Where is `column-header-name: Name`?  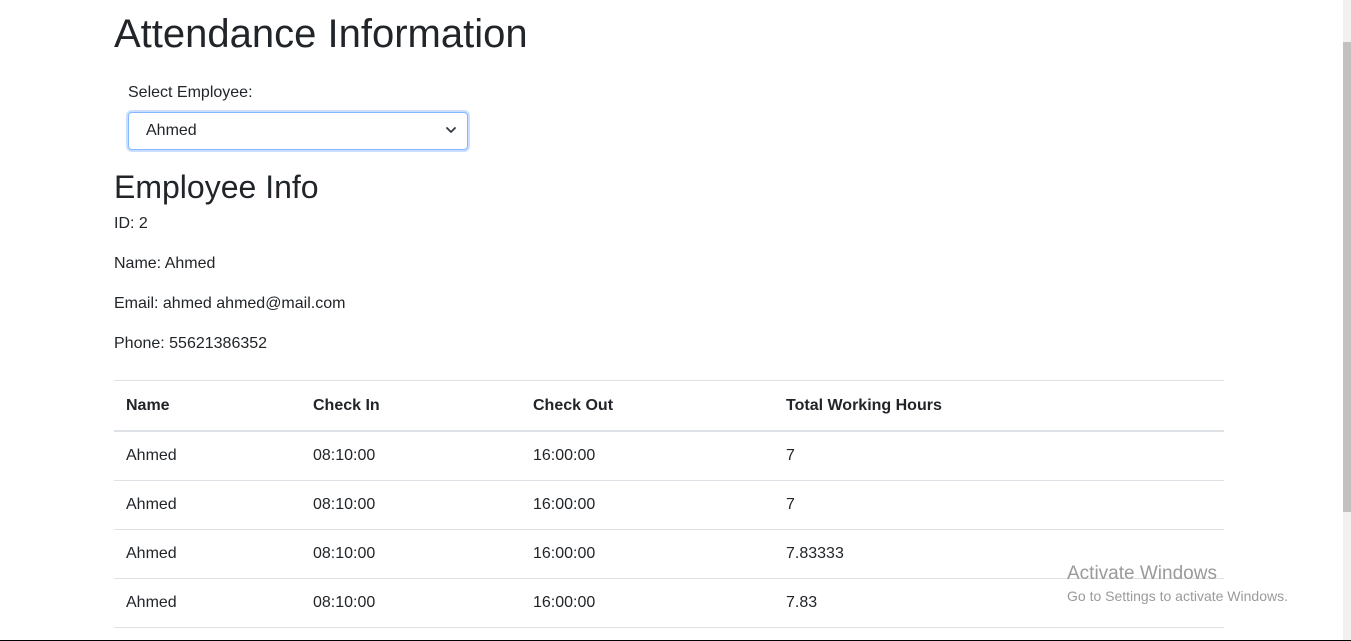 column-header-name: Name is located at coordinates (207, 406).